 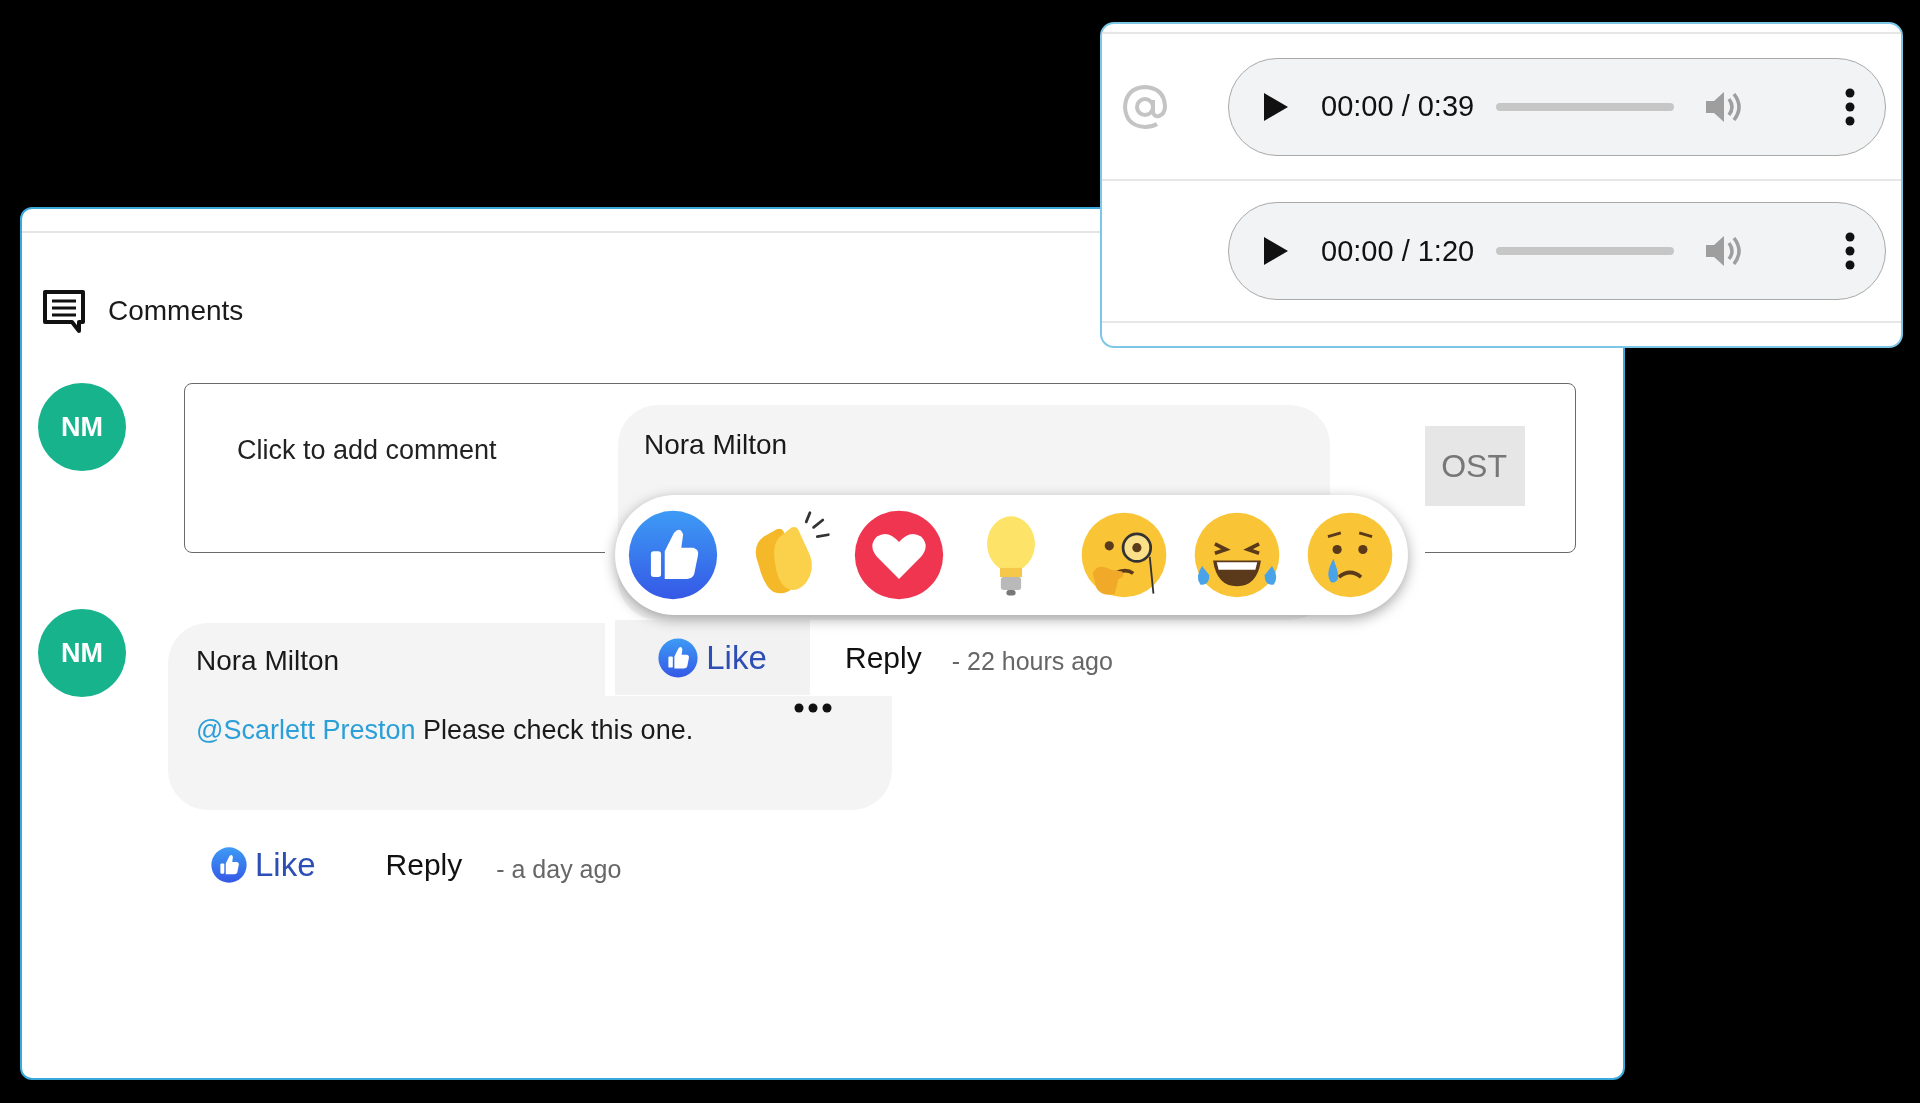 I want to click on audio-time: 00:00 / 1:20, so click(x=1398, y=251).